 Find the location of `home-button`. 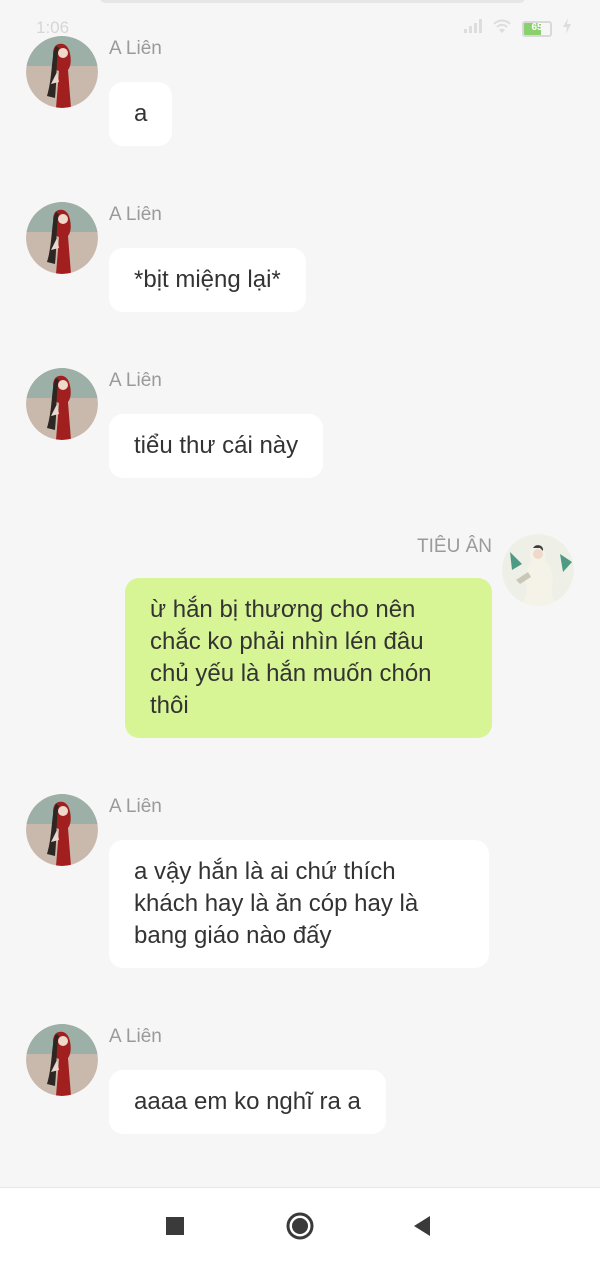

home-button is located at coordinates (300, 1228).